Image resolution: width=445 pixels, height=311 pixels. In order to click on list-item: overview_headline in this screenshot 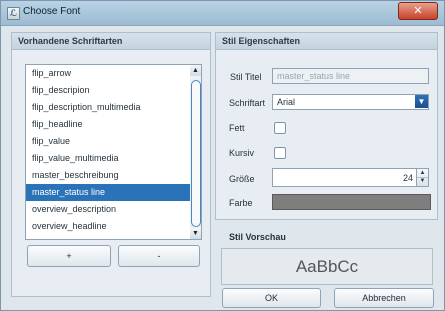, I will do `click(108, 226)`.